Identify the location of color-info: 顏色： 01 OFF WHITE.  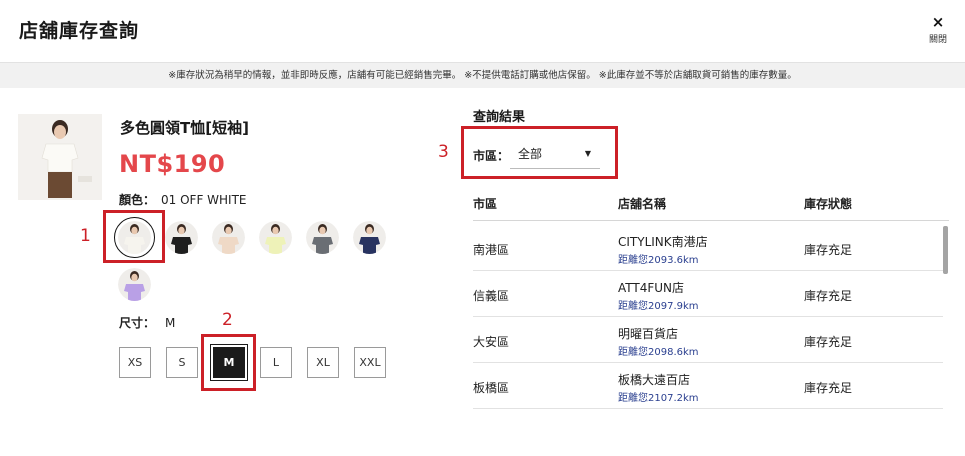
(183, 199).